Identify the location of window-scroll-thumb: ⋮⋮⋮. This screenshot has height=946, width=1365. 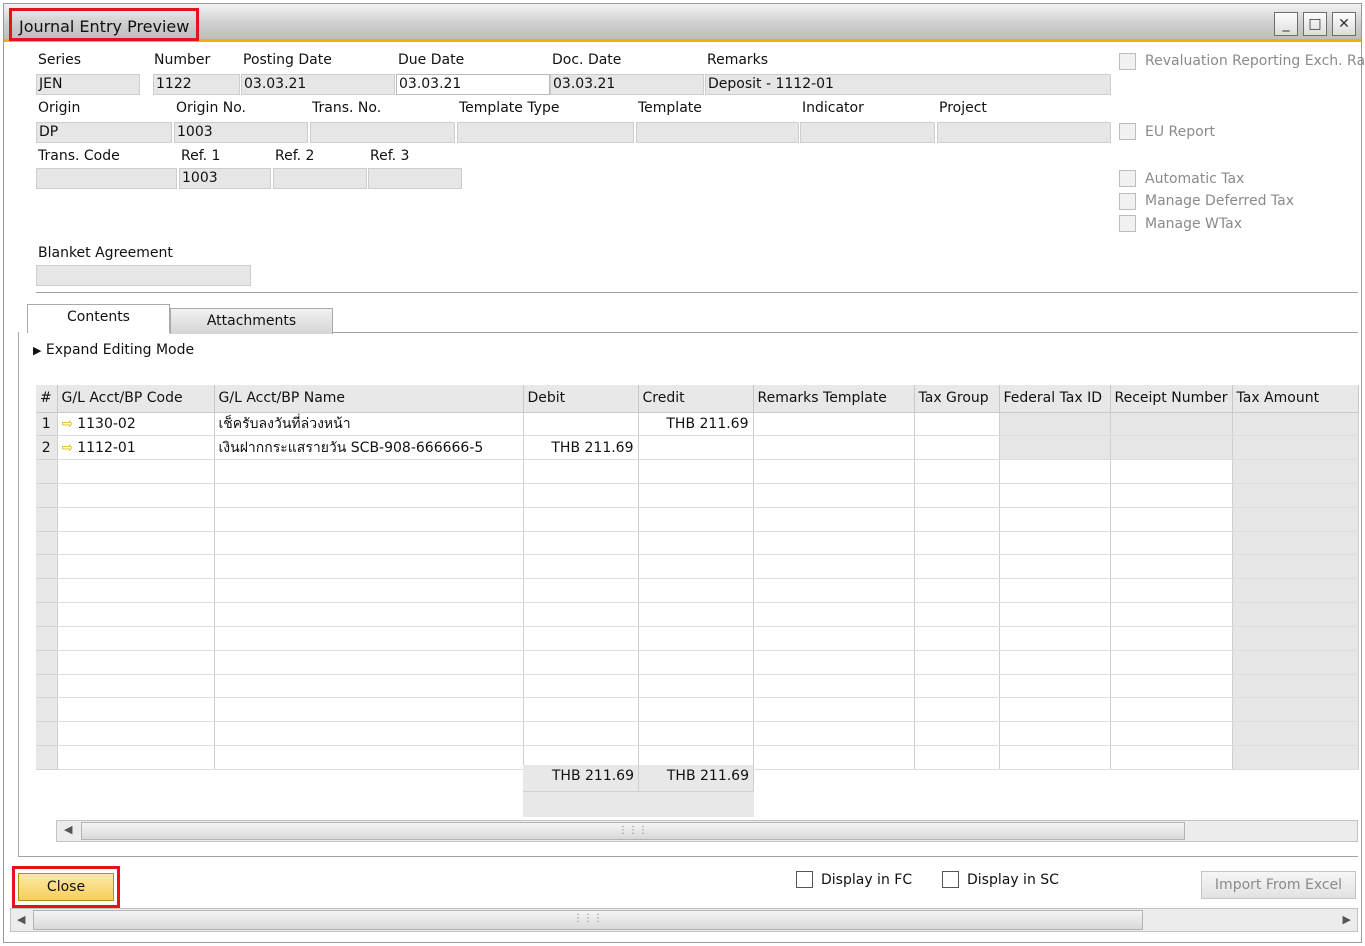
(588, 920).